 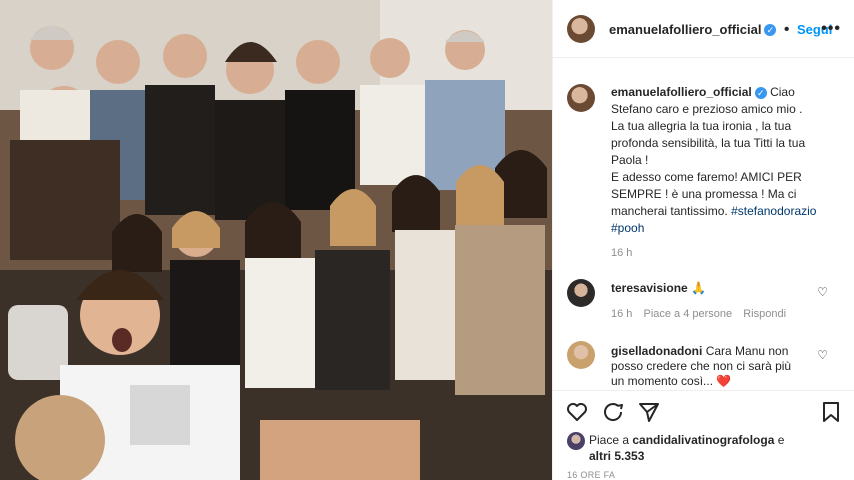 I want to click on caption-line: Stefano caro e prezioso amico mio ., so click(x=707, y=109).